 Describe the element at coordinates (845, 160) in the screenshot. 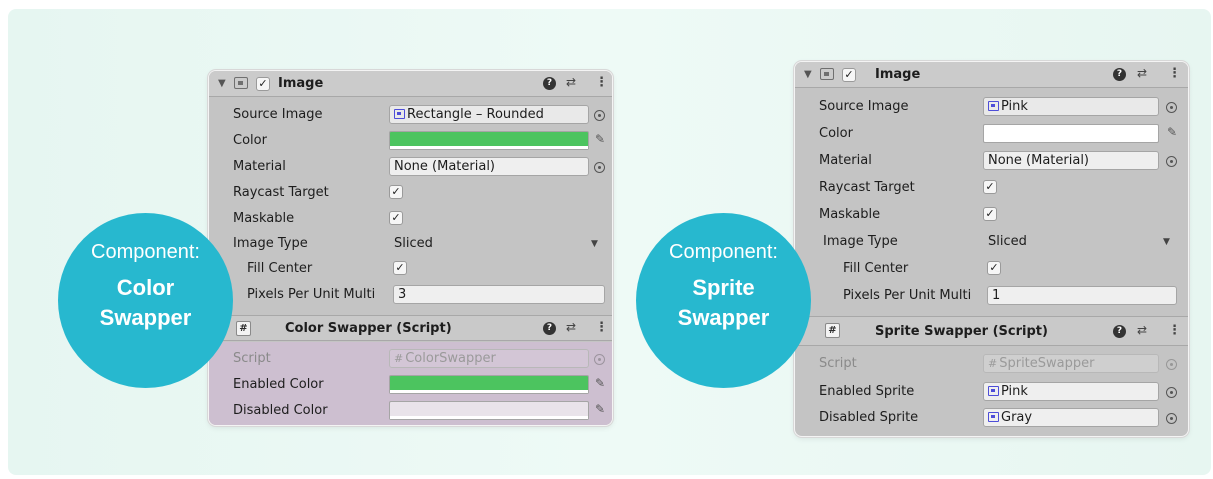

I see `material-label: Material` at that location.